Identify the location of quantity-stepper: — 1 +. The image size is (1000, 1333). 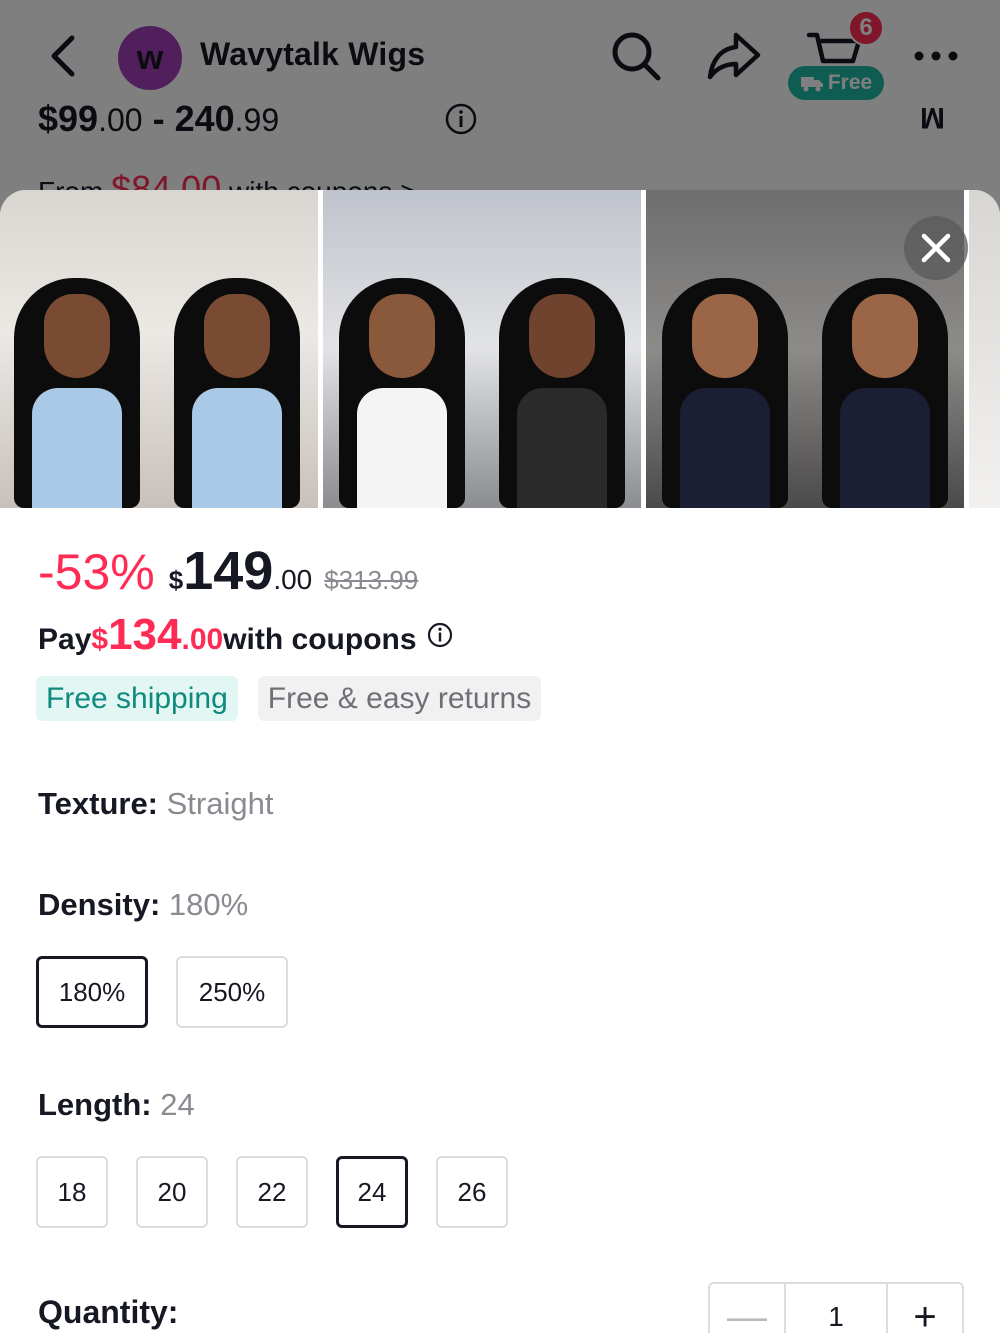
(836, 1307).